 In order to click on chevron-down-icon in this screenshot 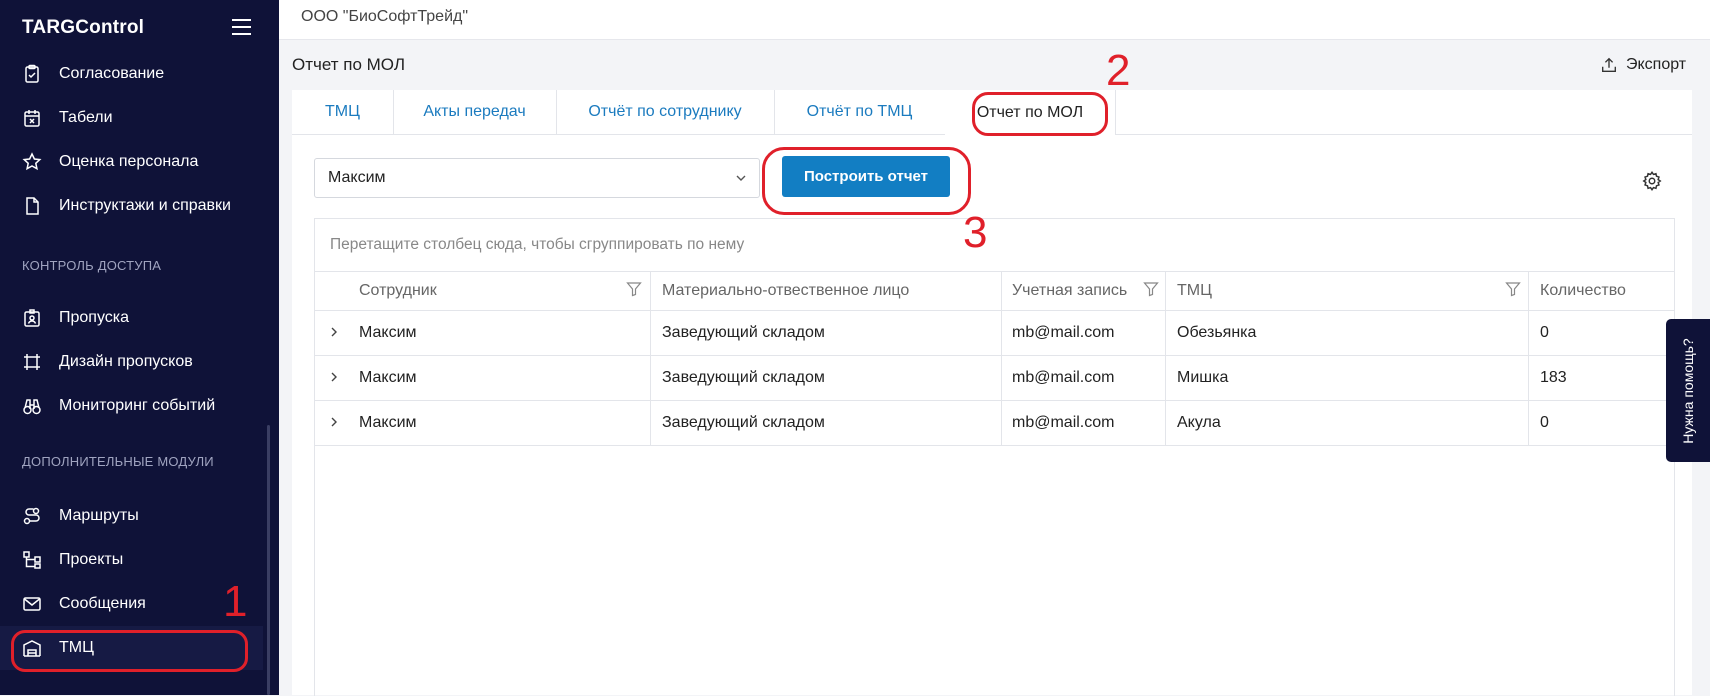, I will do `click(741, 178)`.